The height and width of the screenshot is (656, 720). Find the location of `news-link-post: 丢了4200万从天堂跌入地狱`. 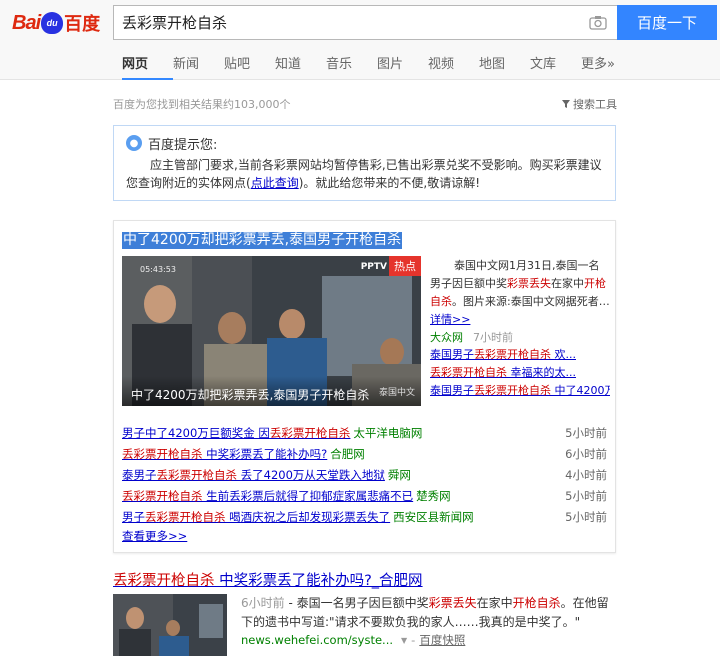

news-link-post: 丢了4200万从天堂跌入地狱 is located at coordinates (311, 475).